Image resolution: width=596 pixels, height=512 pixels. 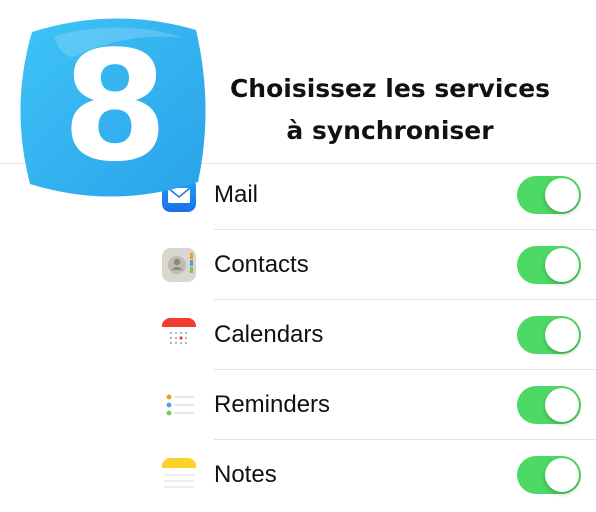 What do you see at coordinates (298, 475) in the screenshot?
I see `service-row-notes: Notes` at bounding box center [298, 475].